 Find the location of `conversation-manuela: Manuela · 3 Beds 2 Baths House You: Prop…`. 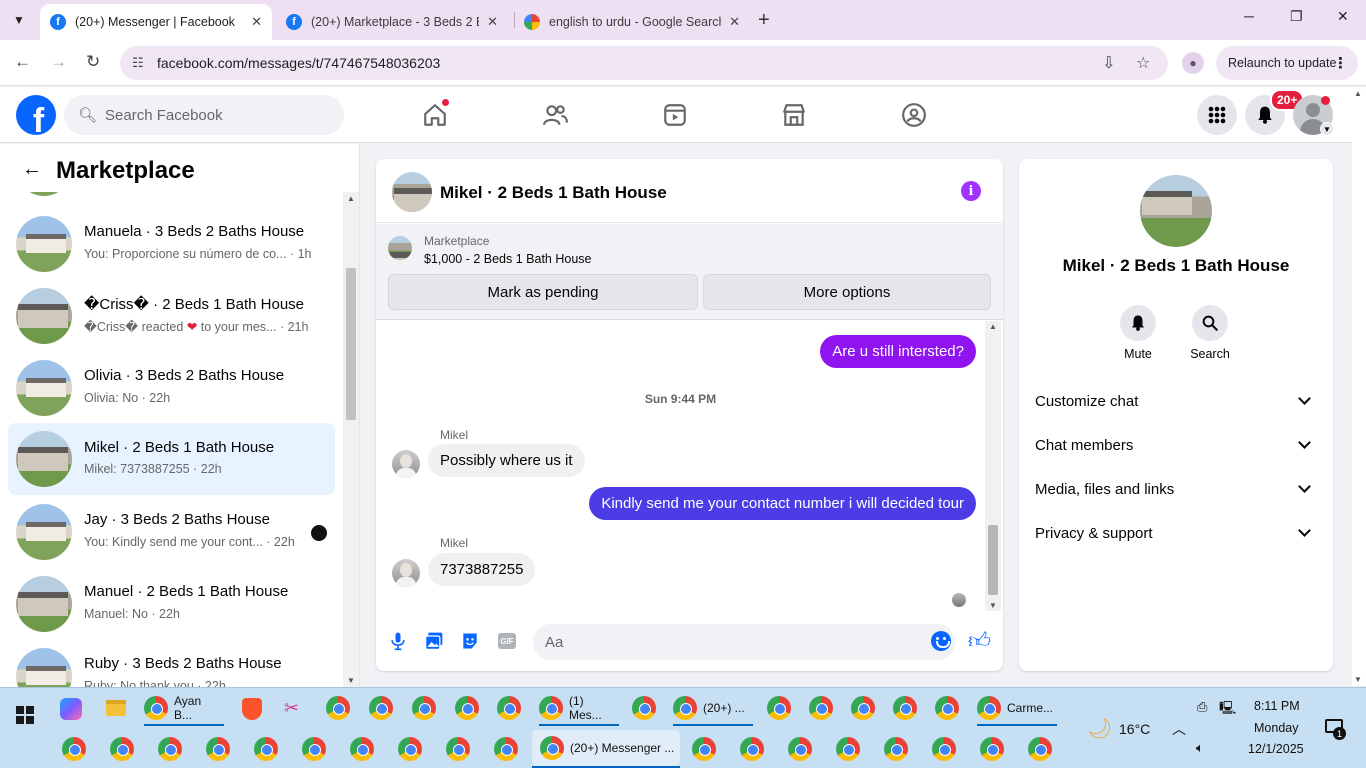

conversation-manuela: Manuela · 3 Beds 2 Baths House You: Prop… is located at coordinates (171, 244).